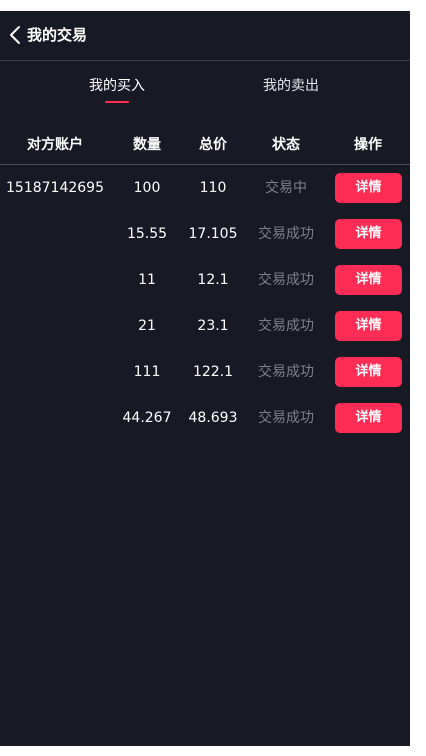 The height and width of the screenshot is (756, 426). I want to click on table-row: 21 23.1 交易成功 详情, so click(205, 326).